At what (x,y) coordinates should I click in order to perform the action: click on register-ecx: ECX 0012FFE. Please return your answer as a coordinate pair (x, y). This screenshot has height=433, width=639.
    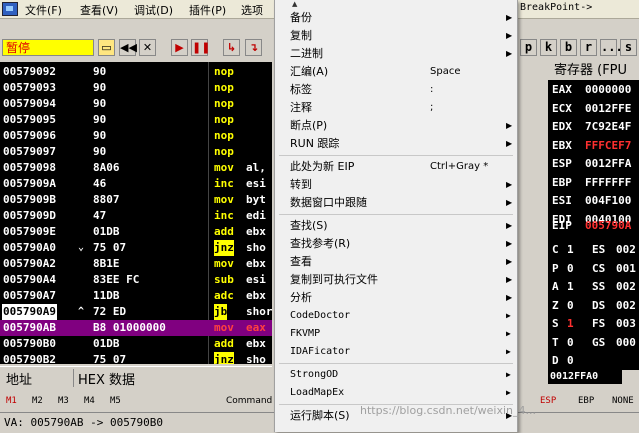
    Looking at the image, I should click on (591, 109).